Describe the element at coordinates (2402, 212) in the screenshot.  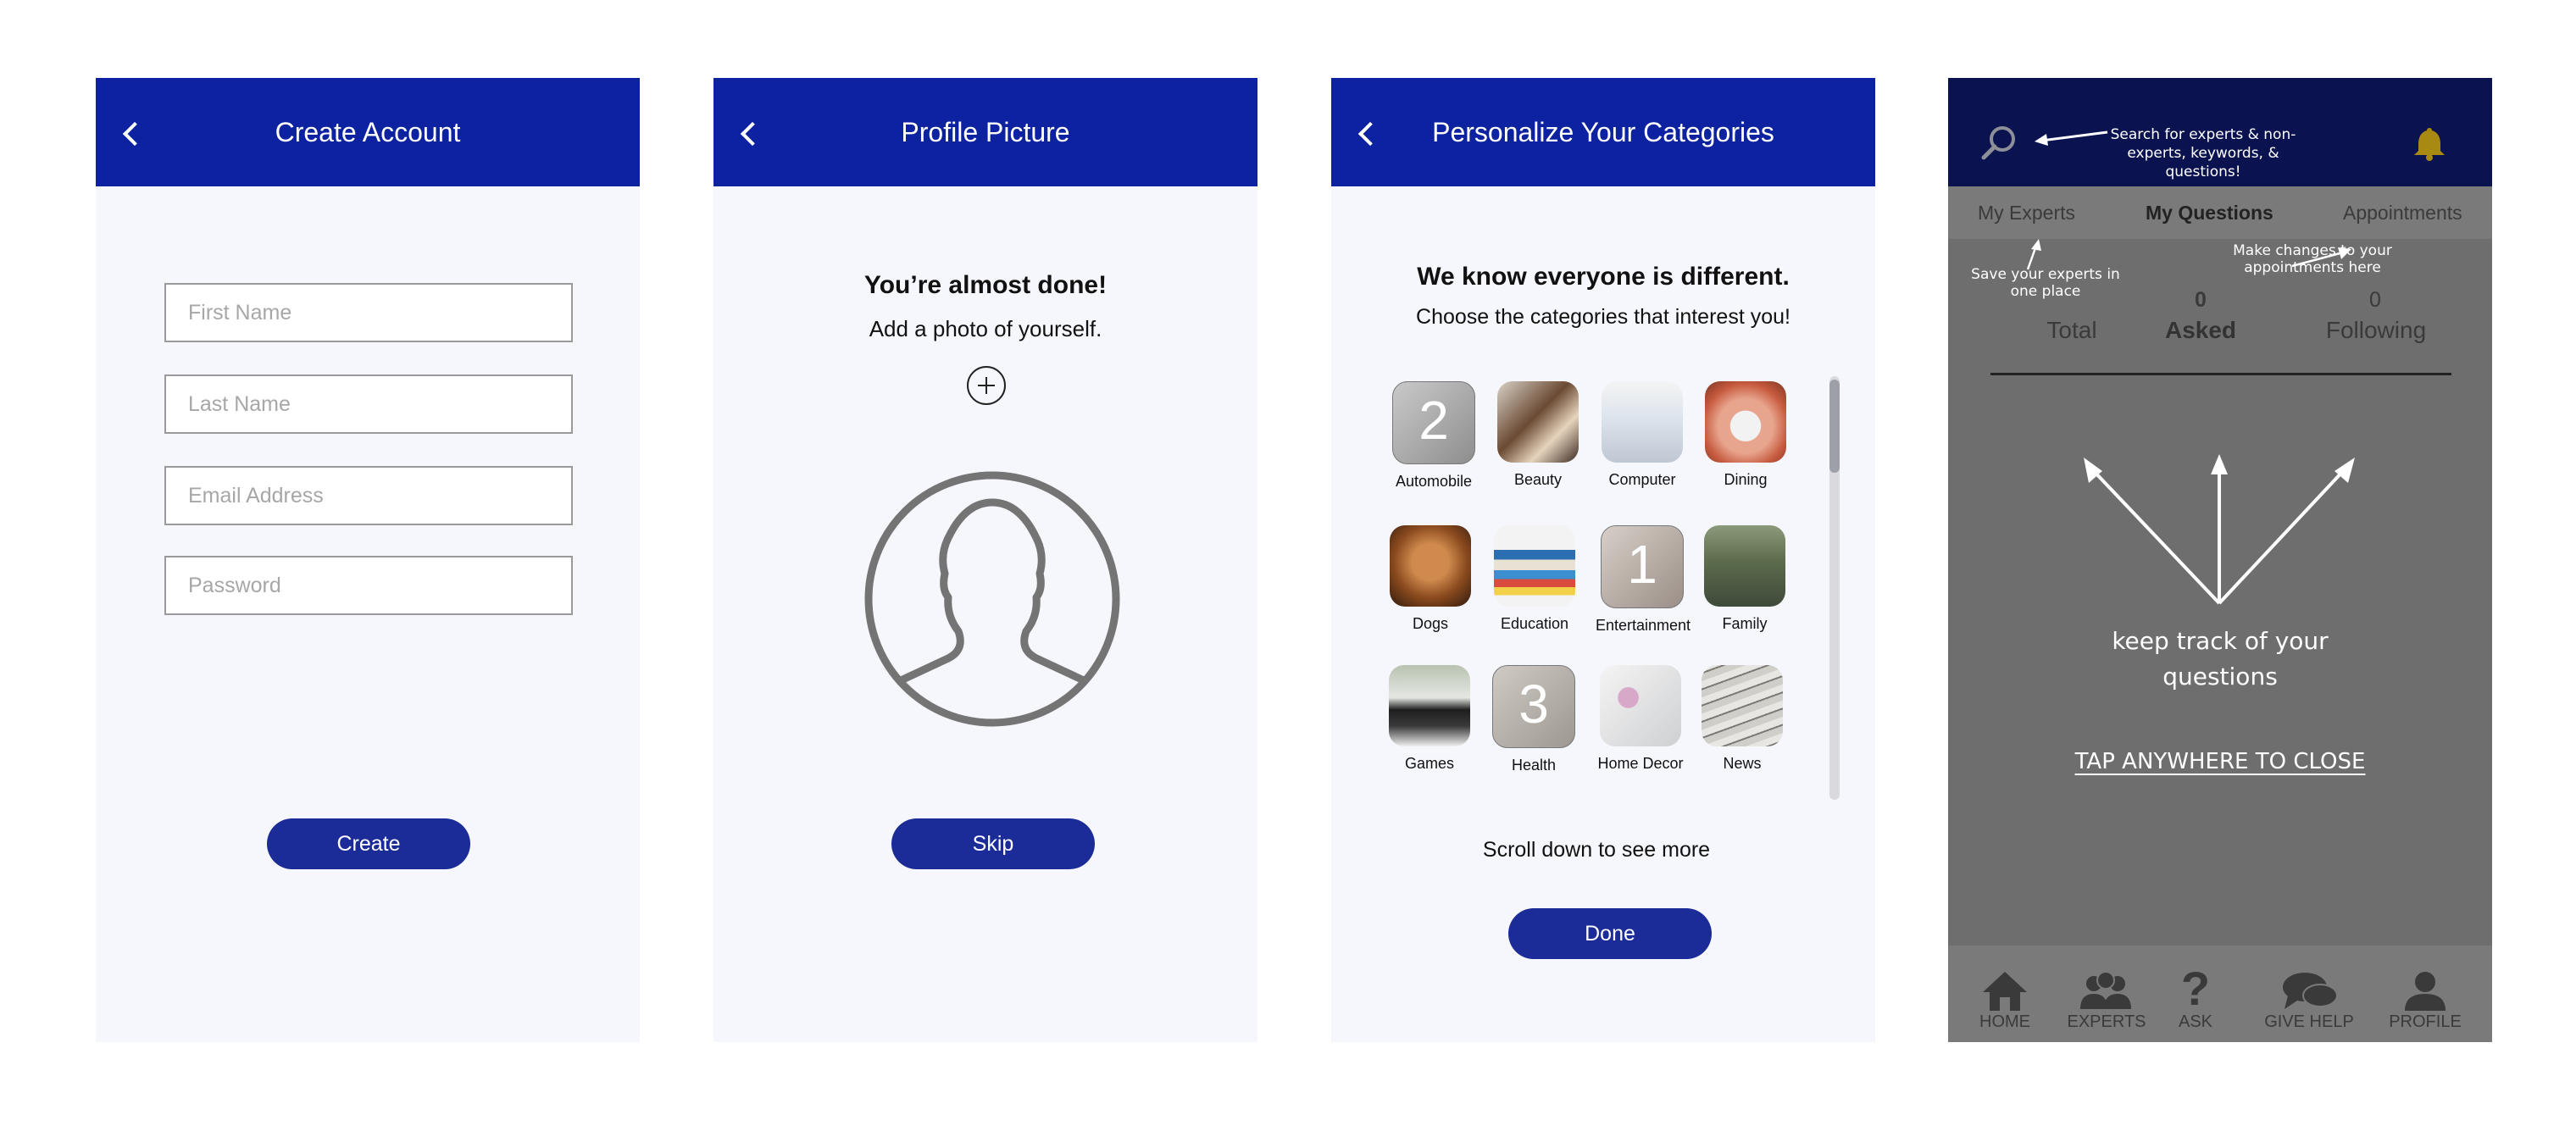
I see `tab-appointments: Appointments` at that location.